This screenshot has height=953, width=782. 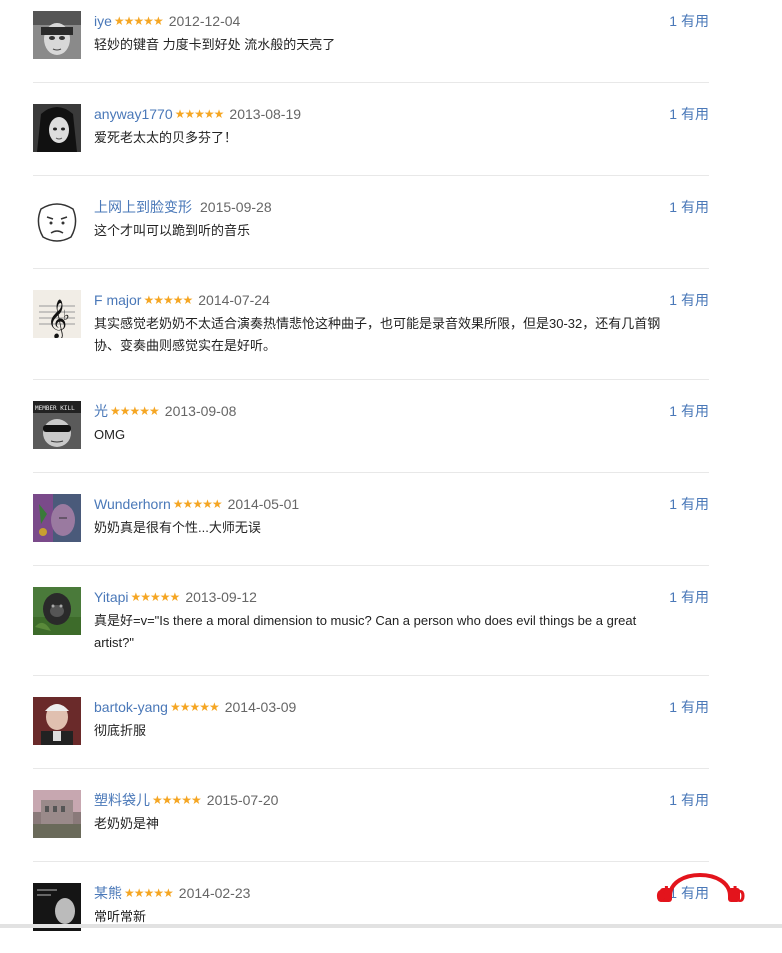 What do you see at coordinates (204, 21) in the screenshot?
I see `comment-date: 2012-12-04` at bounding box center [204, 21].